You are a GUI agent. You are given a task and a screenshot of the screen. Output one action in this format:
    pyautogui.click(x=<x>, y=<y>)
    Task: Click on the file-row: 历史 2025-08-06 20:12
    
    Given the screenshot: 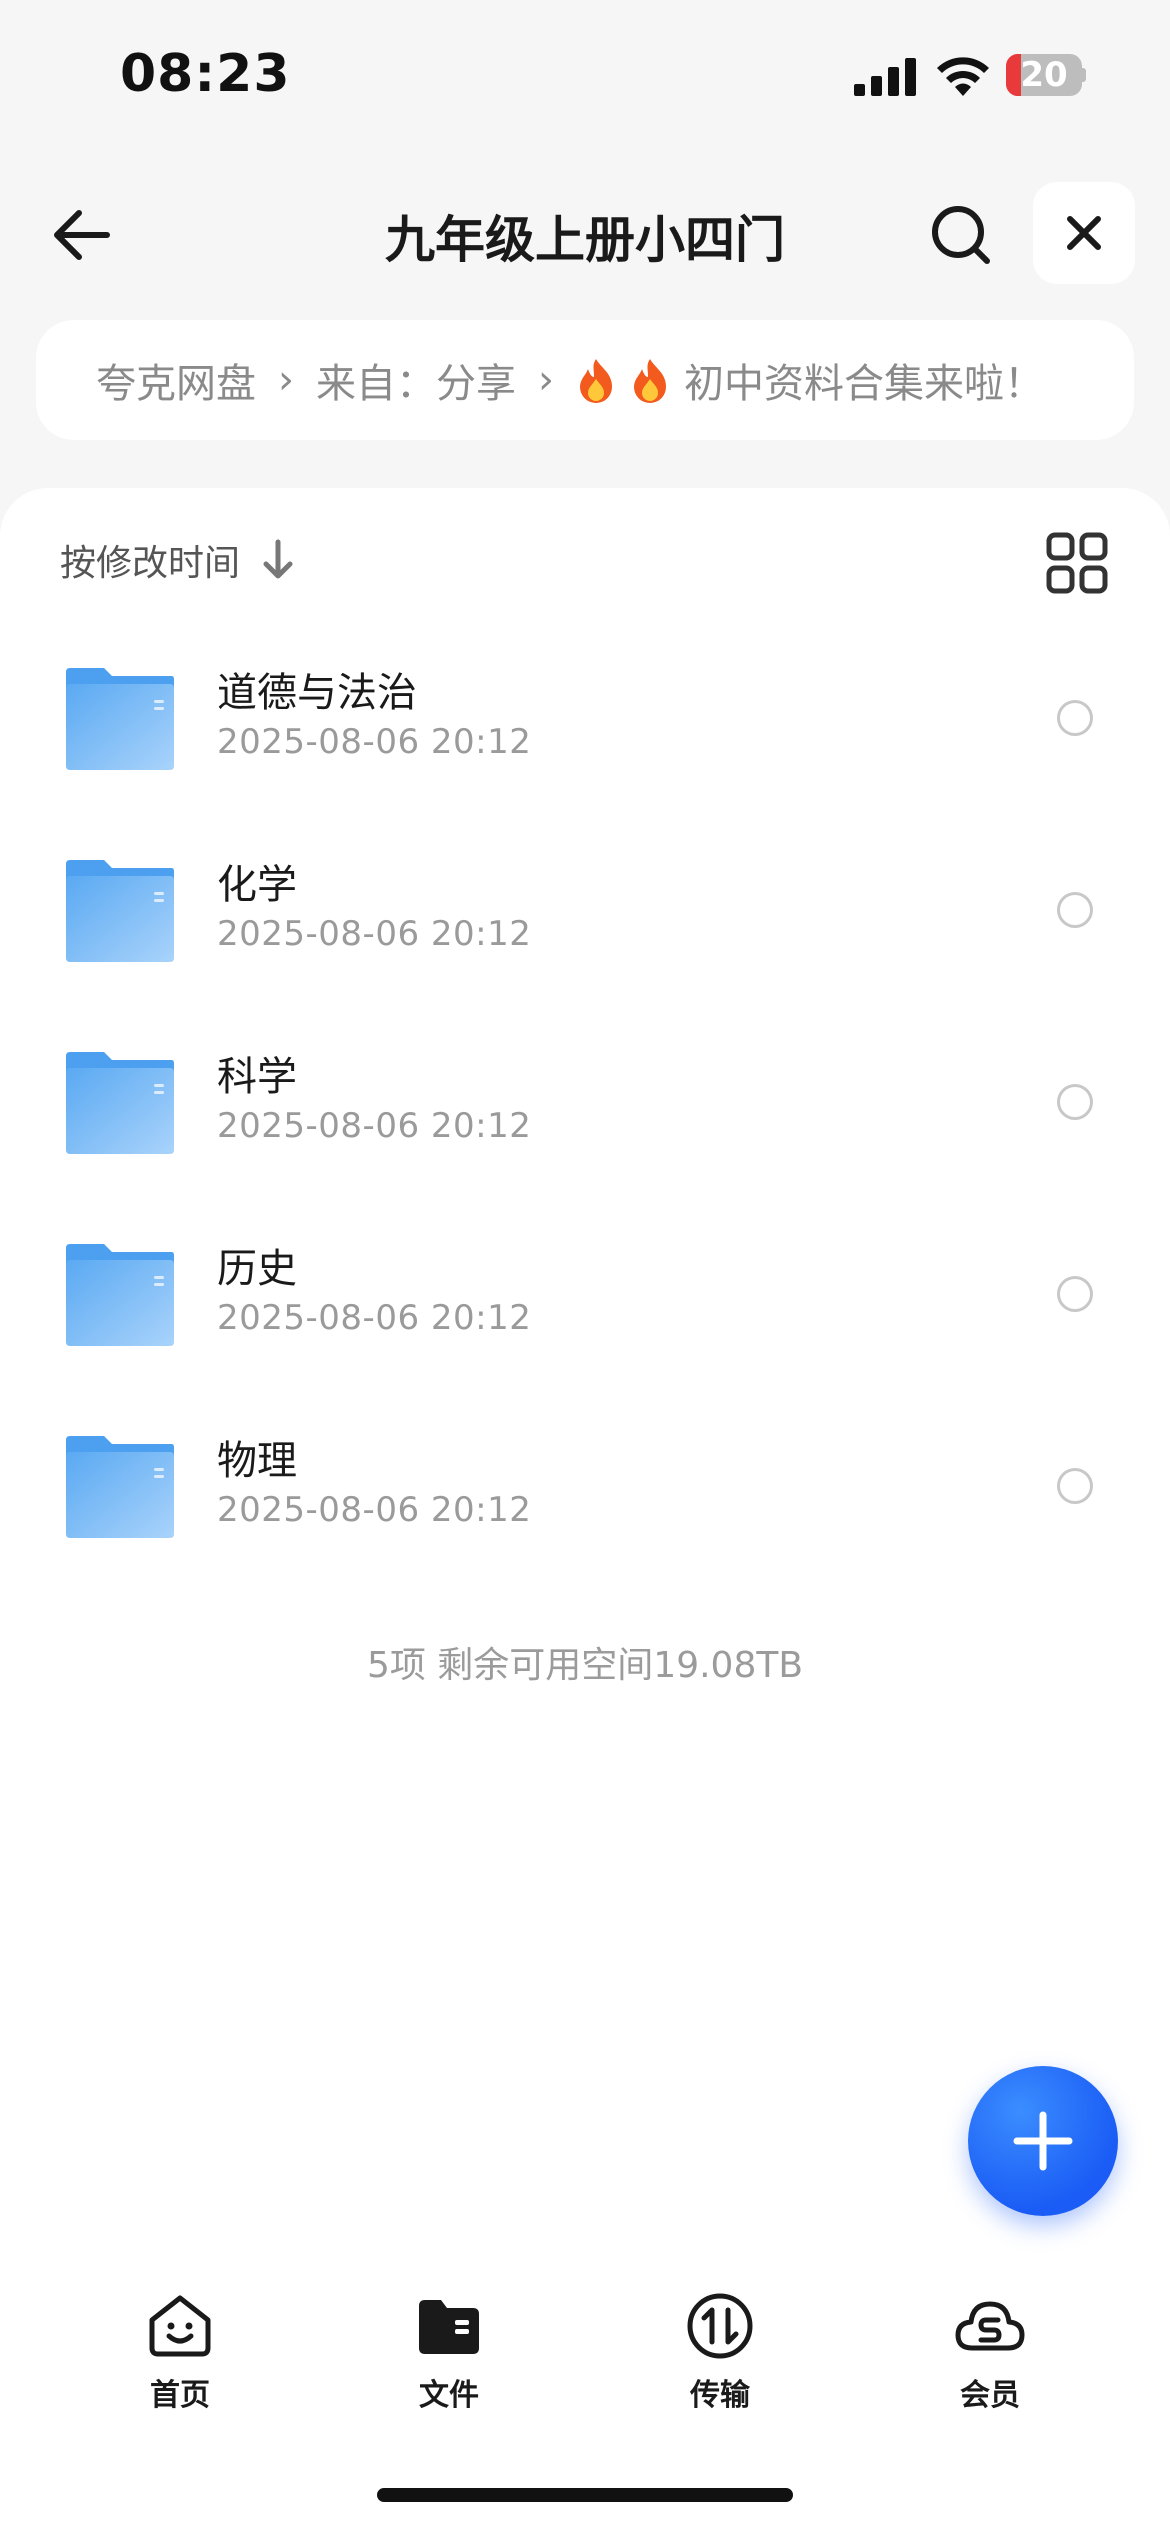 What is the action you would take?
    pyautogui.click(x=585, y=1298)
    